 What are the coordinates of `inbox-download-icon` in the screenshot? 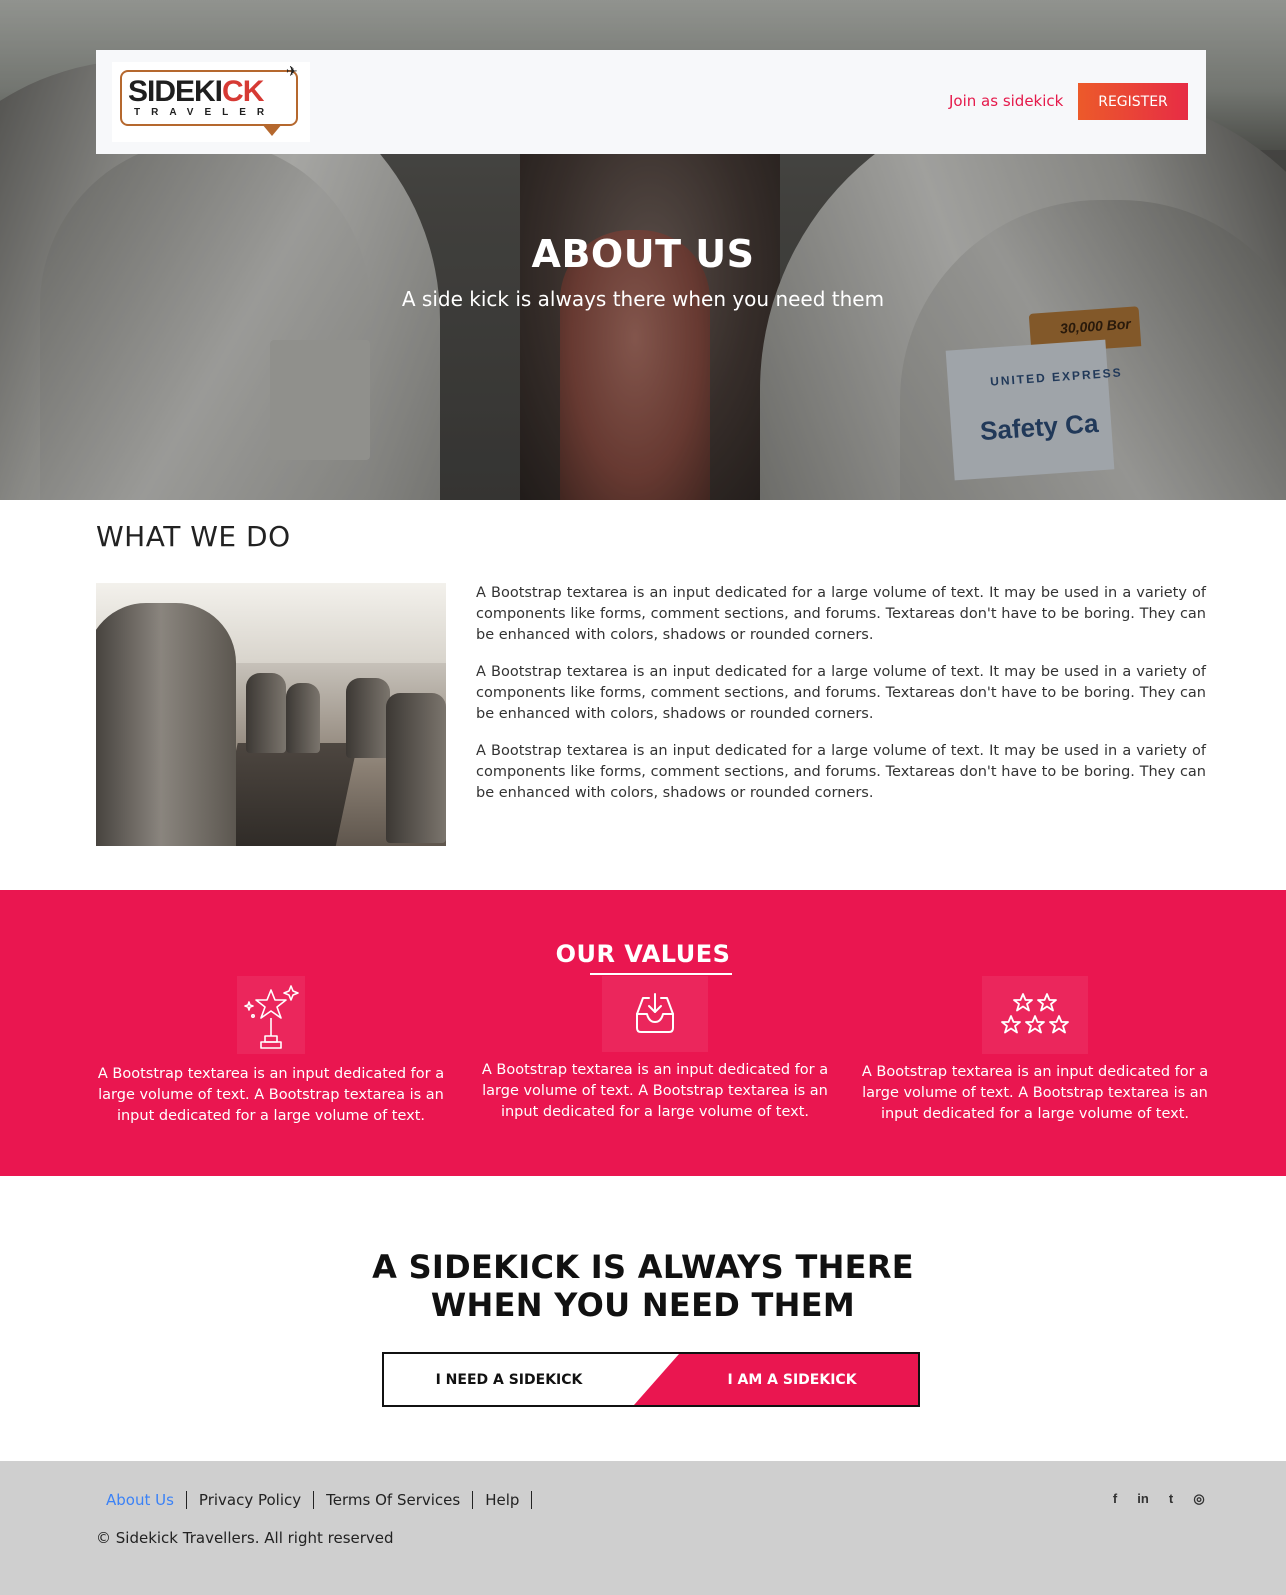 It's located at (655, 1014).